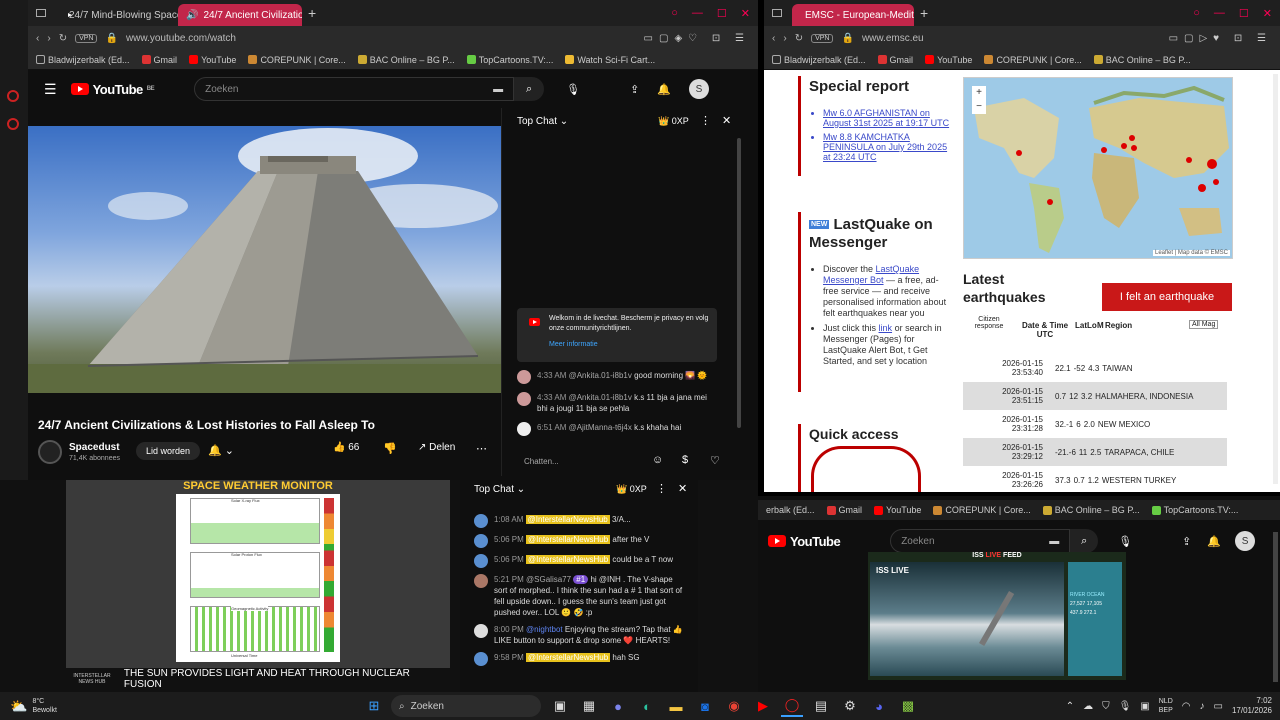 This screenshot has height=720, width=1280. What do you see at coordinates (117, 15) in the screenshot?
I see `tab-mind-blowing-space: 24/7 Mind-Blowing Space` at bounding box center [117, 15].